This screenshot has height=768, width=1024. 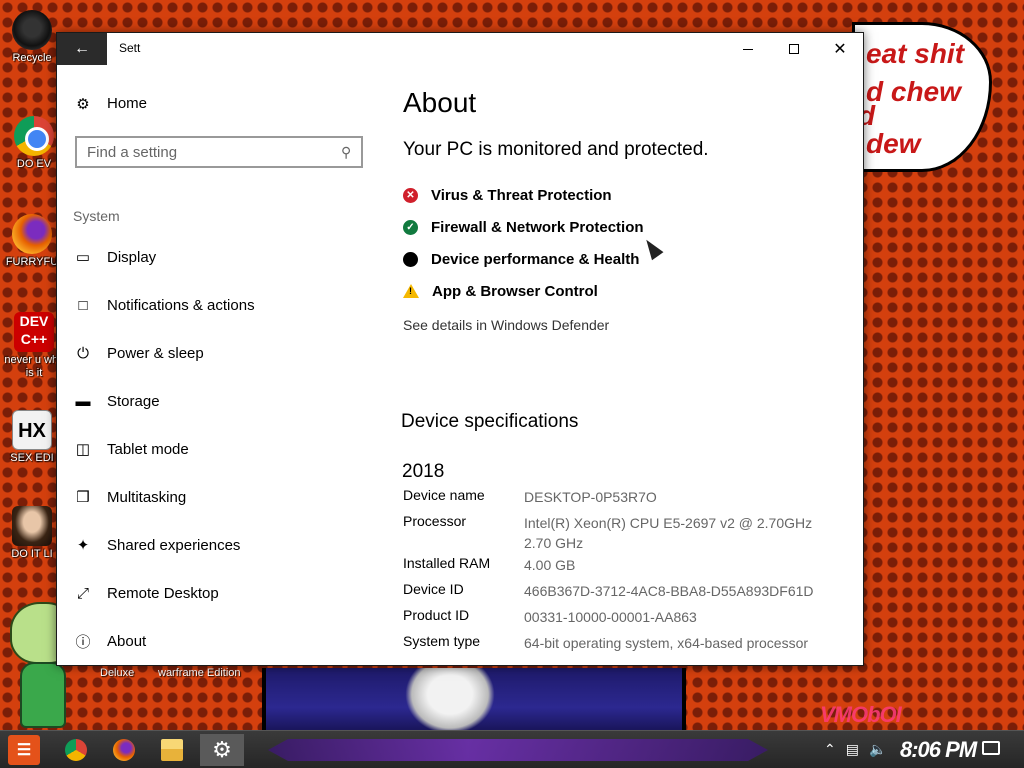 What do you see at coordinates (861, 714) in the screenshot?
I see `wallpaper-watermark: VMObOI` at bounding box center [861, 714].